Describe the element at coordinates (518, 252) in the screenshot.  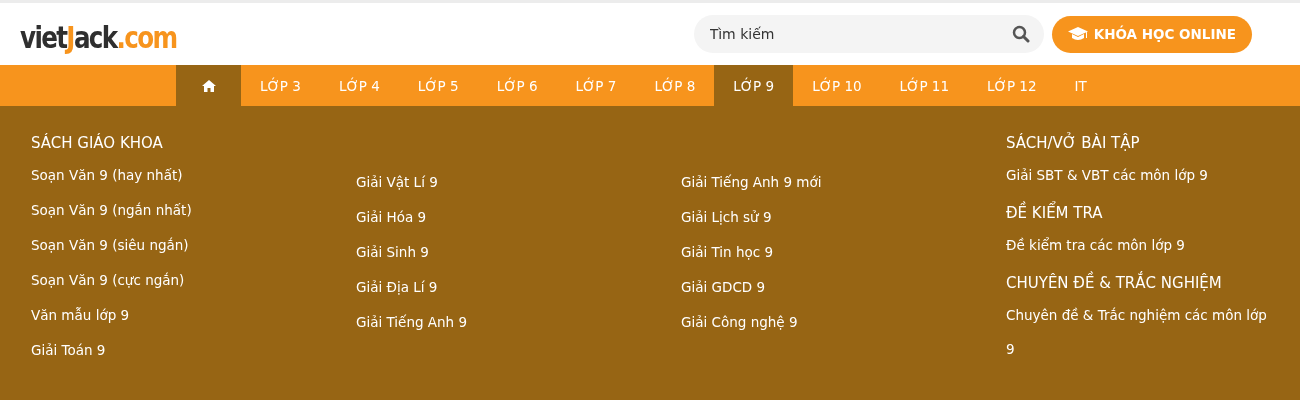
I see `menu-link: Giải Sinh 9` at that location.